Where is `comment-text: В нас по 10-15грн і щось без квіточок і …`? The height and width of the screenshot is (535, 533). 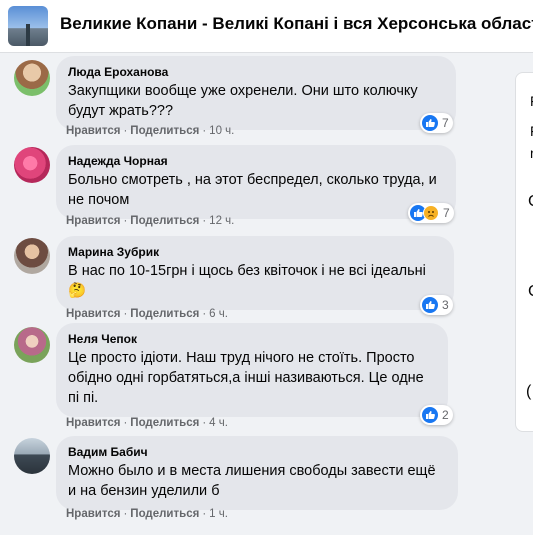 comment-text: В нас по 10-15грн і щось без квіточок і … is located at coordinates (247, 281).